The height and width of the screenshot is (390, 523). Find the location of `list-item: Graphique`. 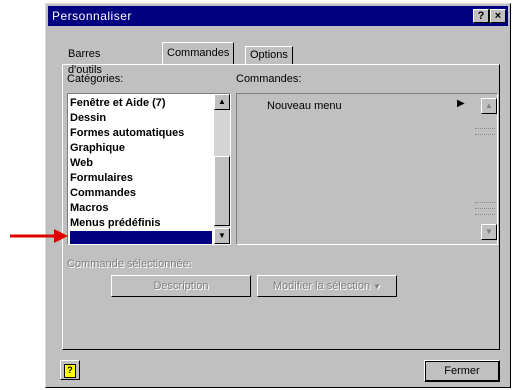

list-item: Graphique is located at coordinates (97, 148).